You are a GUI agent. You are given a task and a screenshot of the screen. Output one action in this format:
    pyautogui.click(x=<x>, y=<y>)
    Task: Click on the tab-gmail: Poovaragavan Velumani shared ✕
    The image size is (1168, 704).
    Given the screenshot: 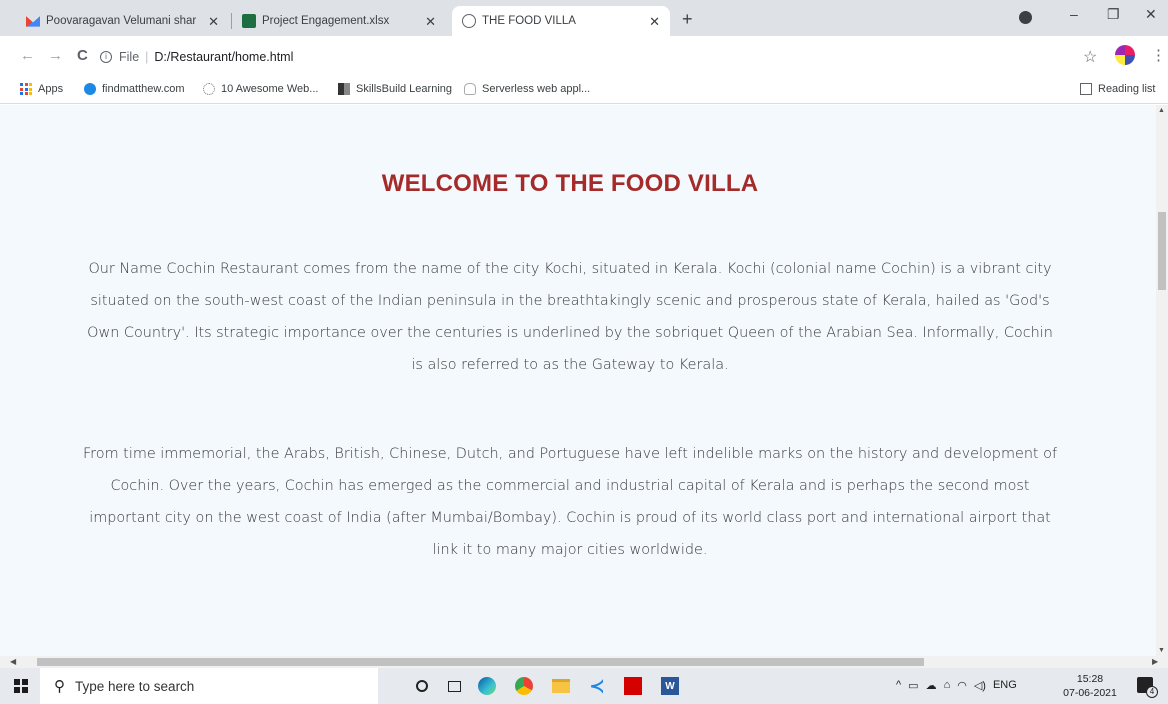 What is the action you would take?
    pyautogui.click(x=122, y=21)
    